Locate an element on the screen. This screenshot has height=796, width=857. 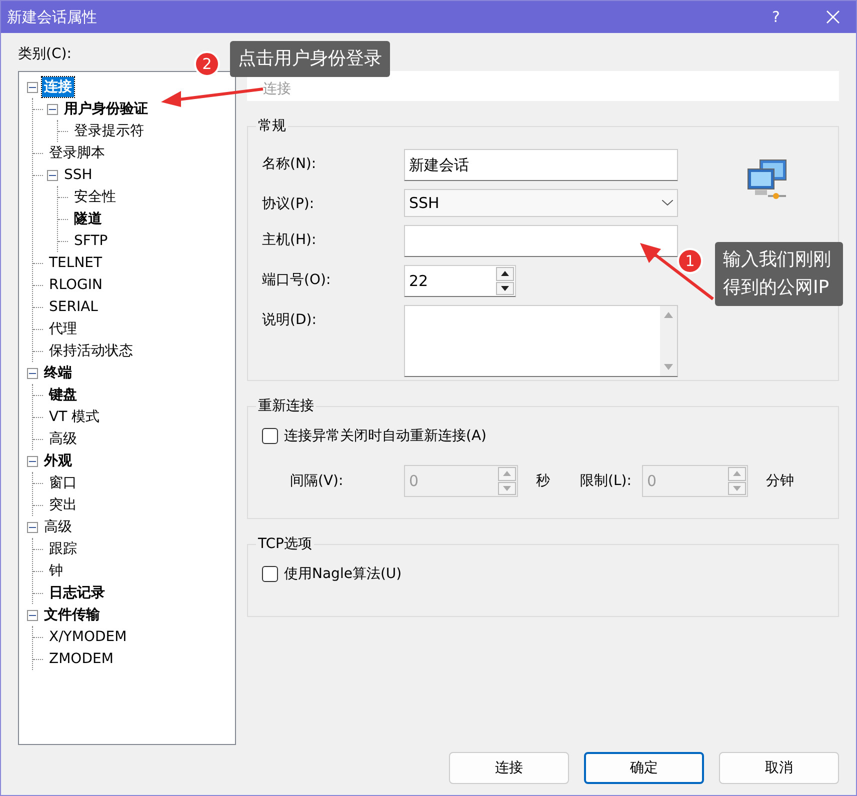
protocol-dropdown: SSH is located at coordinates (541, 203).